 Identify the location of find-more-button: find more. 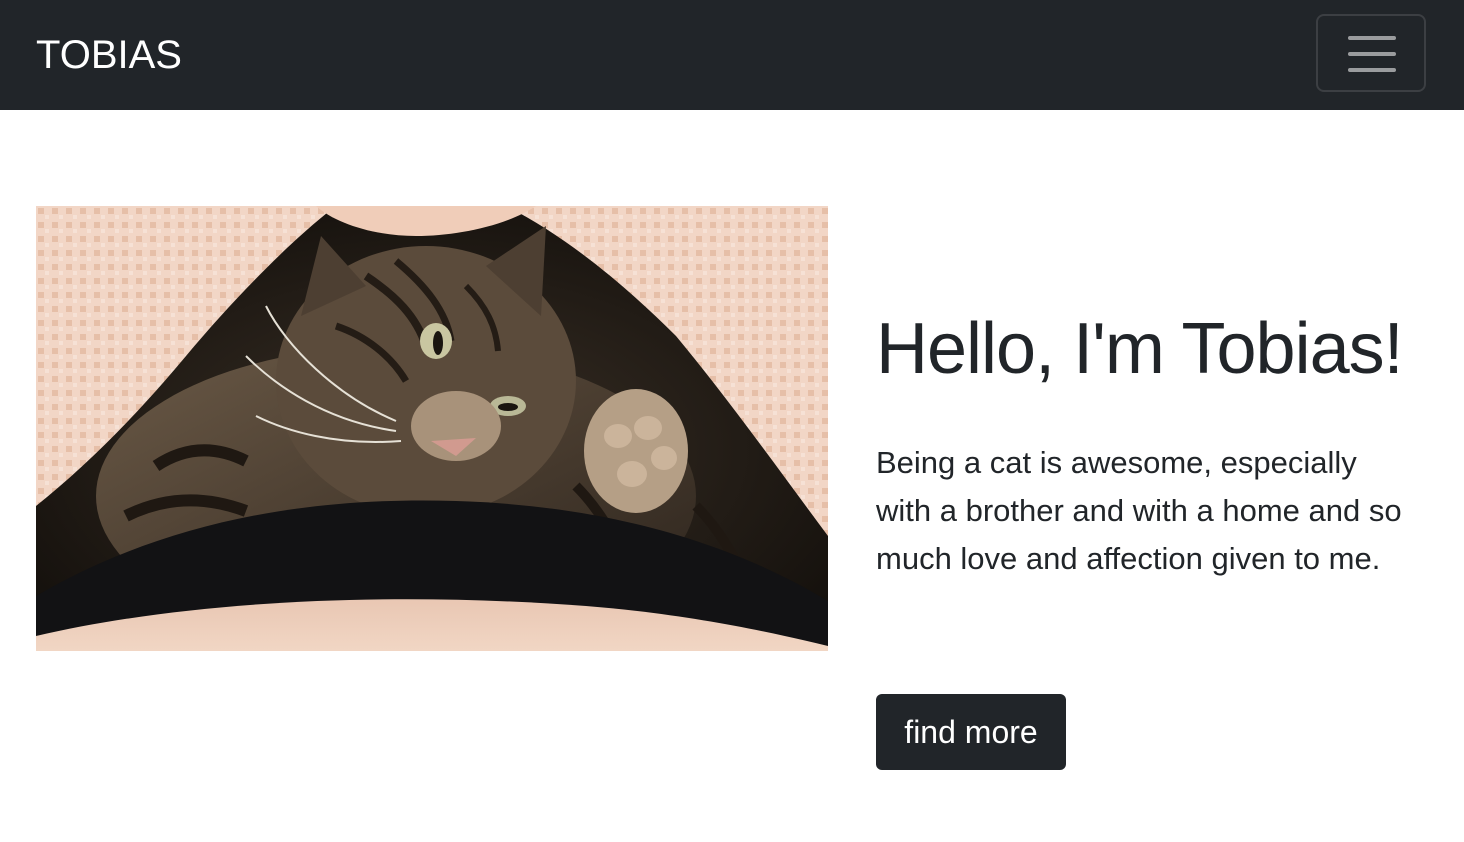
(971, 732).